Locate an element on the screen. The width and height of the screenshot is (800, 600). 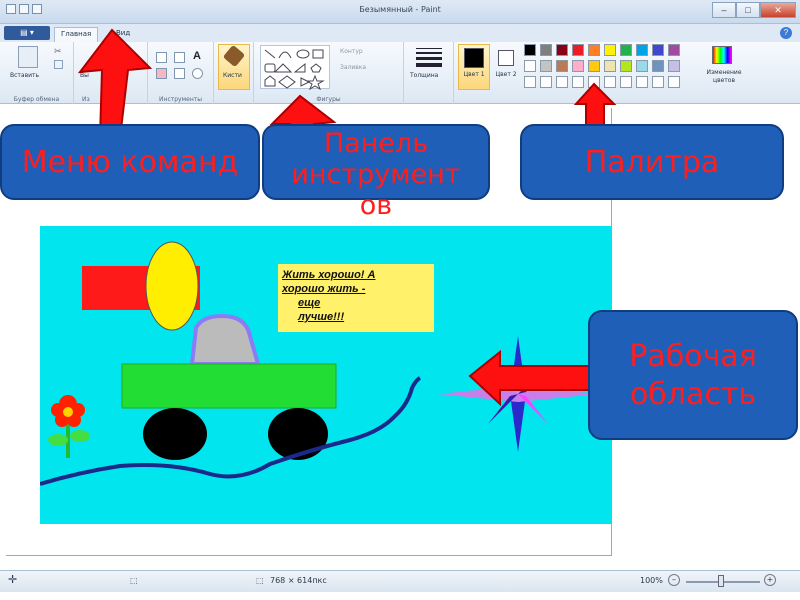
callout-palette: Палитра is located at coordinates (652, 162).